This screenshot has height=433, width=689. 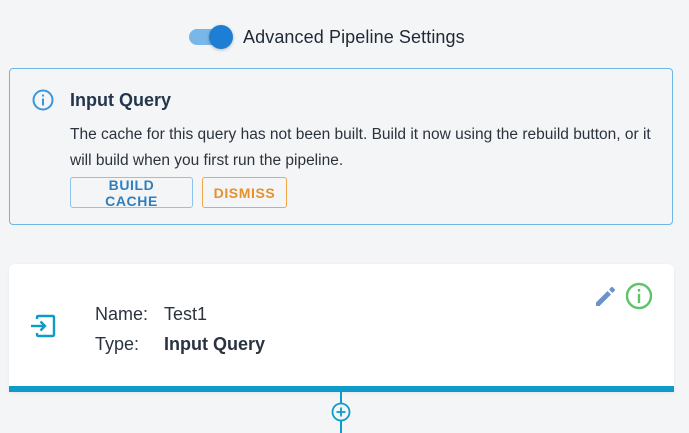 I want to click on pencil-icon, so click(x=605, y=296).